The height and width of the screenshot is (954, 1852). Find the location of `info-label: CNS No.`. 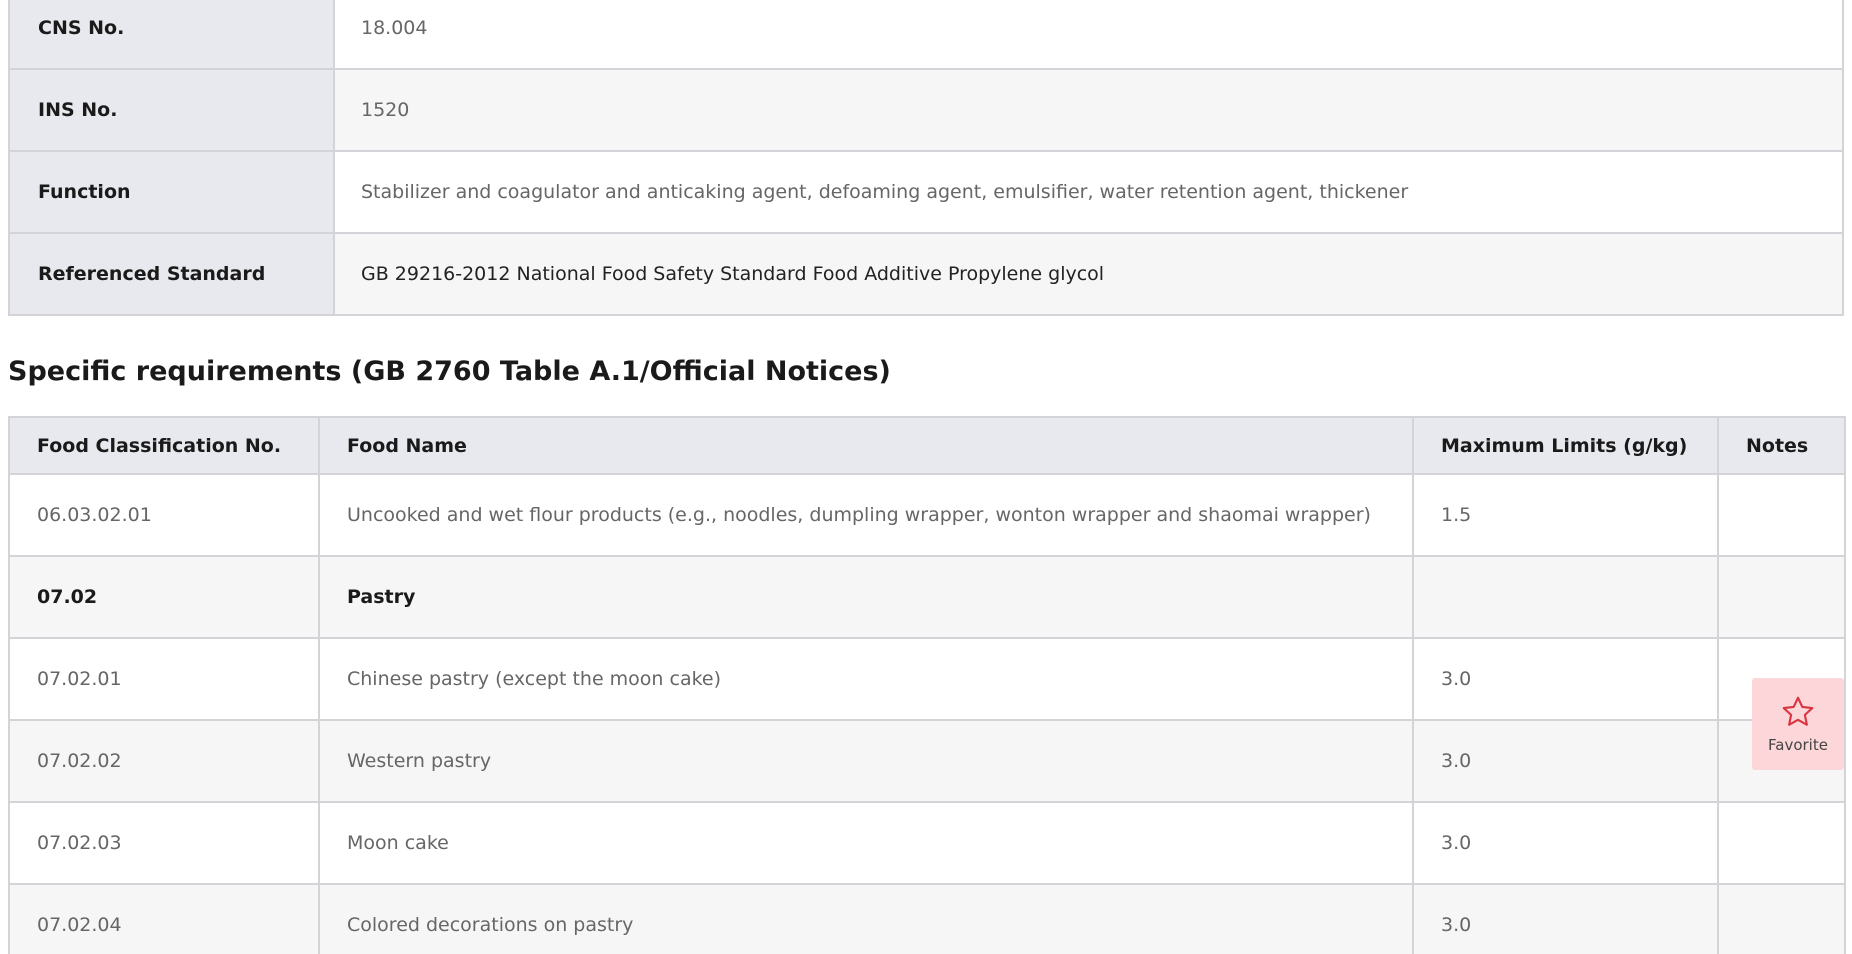

info-label: CNS No. is located at coordinates (171, 35).